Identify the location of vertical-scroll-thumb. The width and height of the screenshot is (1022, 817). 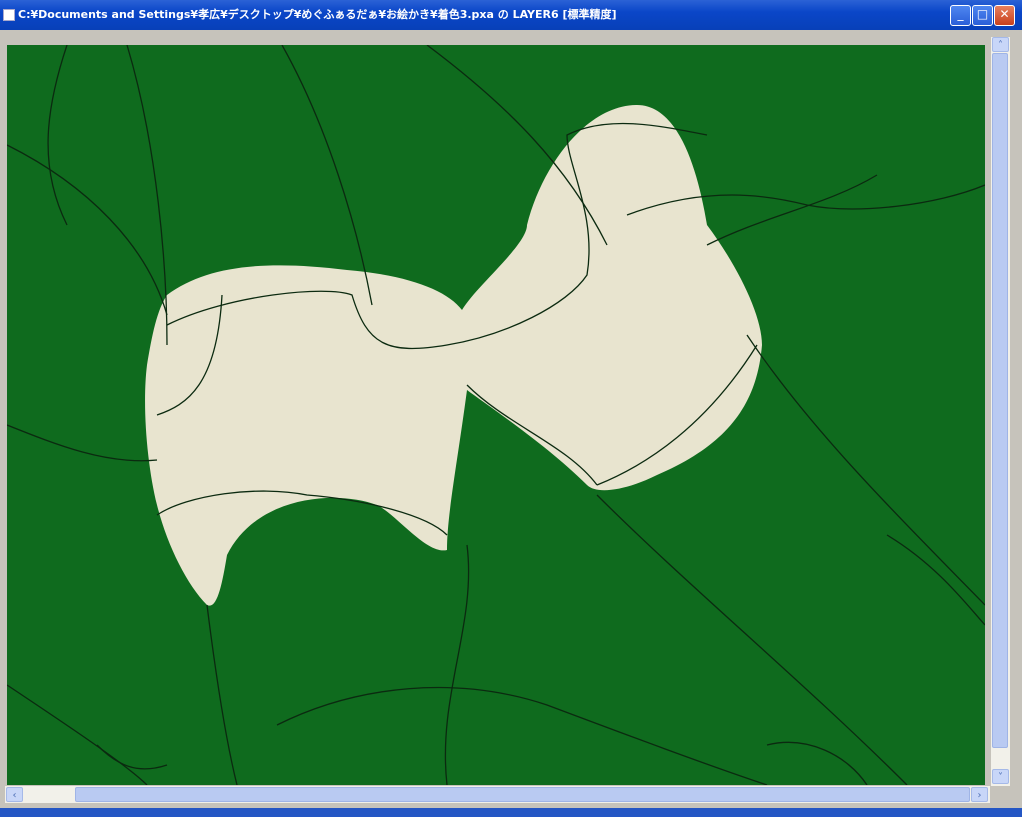
(1000, 400).